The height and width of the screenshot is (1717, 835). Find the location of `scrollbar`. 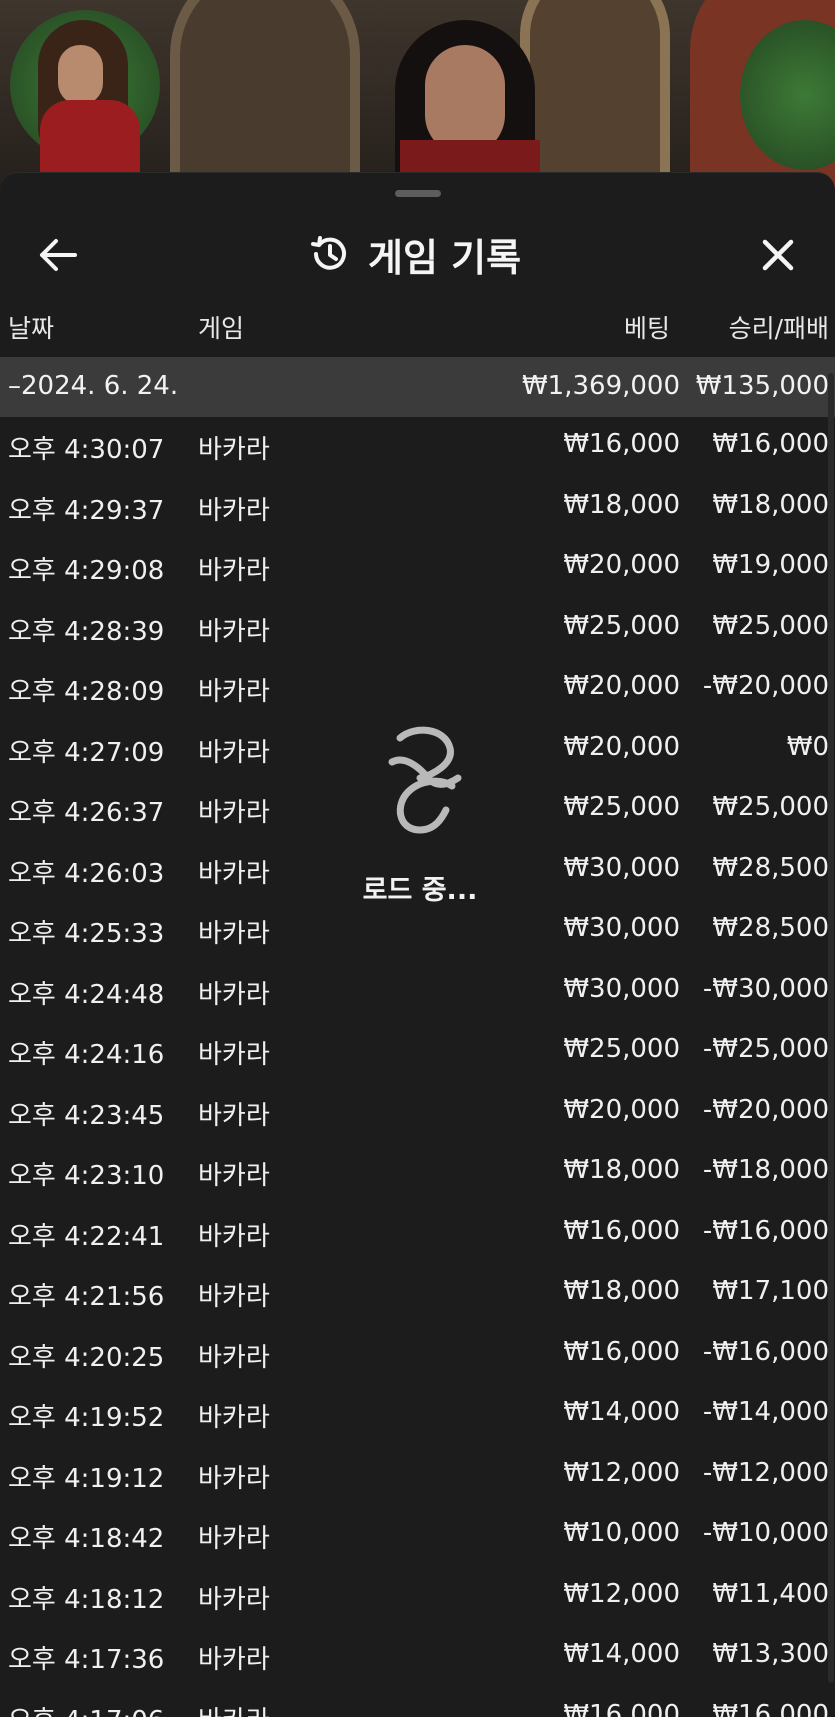

scrollbar is located at coordinates (831, 1028).